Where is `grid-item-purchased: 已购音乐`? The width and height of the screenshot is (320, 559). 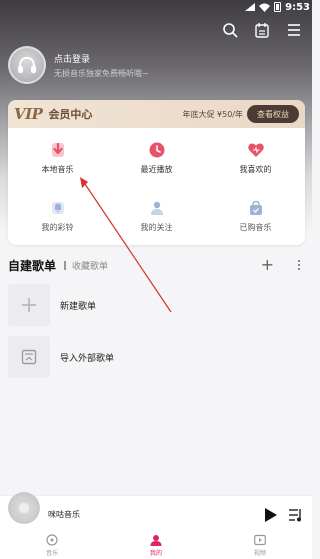
grid-item-purchased: 已购音乐 is located at coordinates (255, 215).